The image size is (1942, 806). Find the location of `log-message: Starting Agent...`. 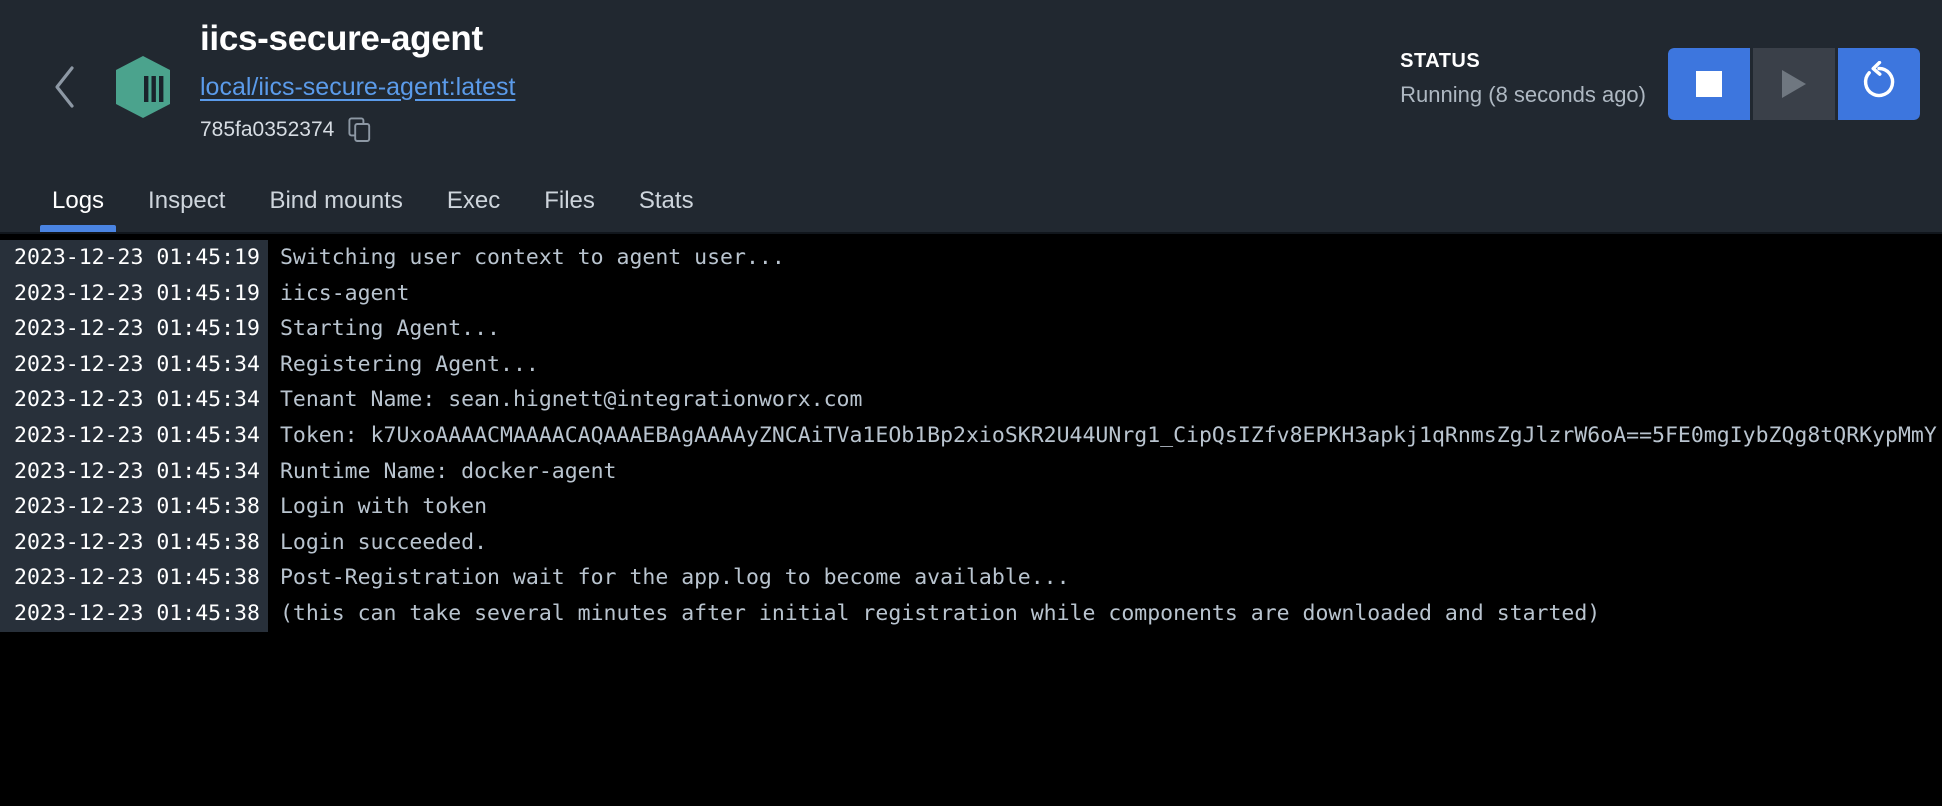

log-message: Starting Agent... is located at coordinates (390, 329).